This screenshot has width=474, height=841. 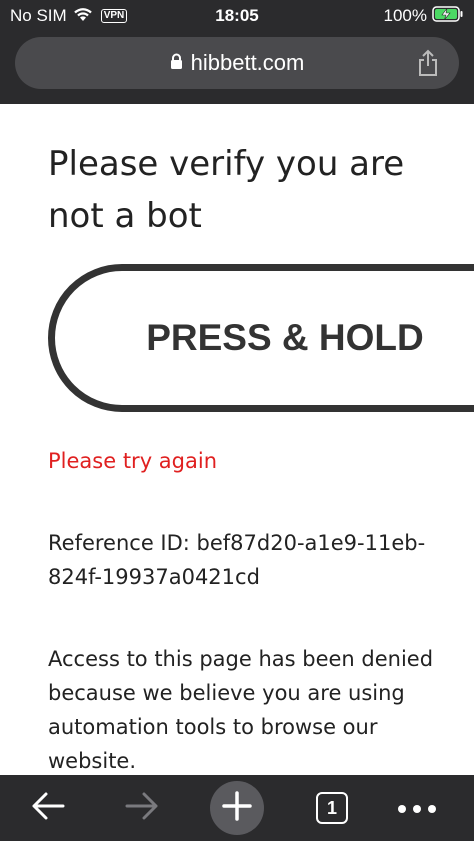 I want to click on battery-percent: 100%, so click(x=405, y=15).